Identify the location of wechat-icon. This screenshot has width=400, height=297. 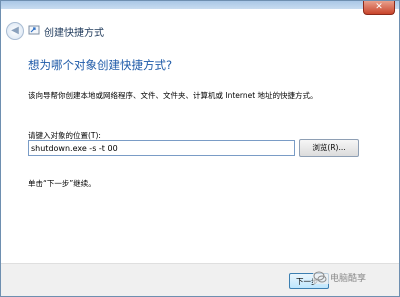
(320, 277).